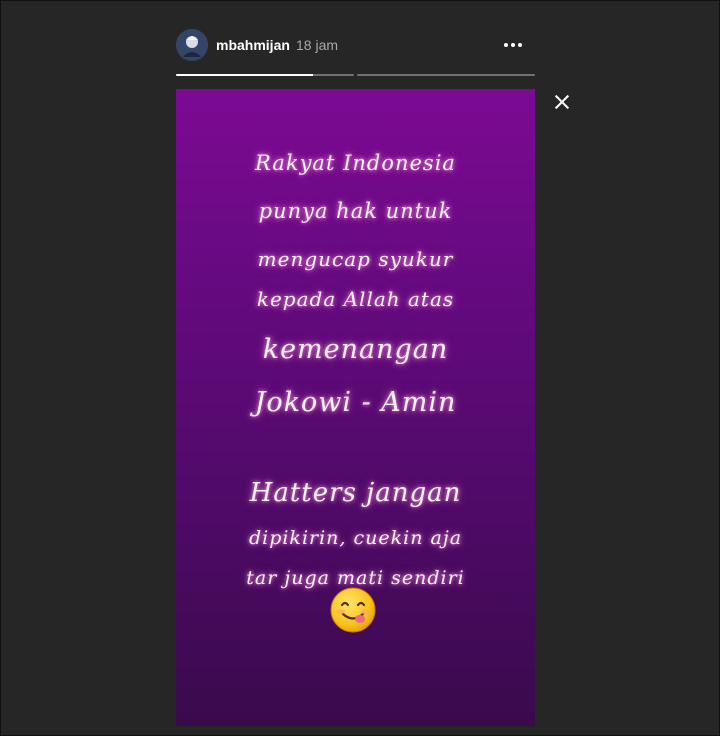 This screenshot has width=720, height=736. What do you see at coordinates (562, 102) in the screenshot?
I see `close-button` at bounding box center [562, 102].